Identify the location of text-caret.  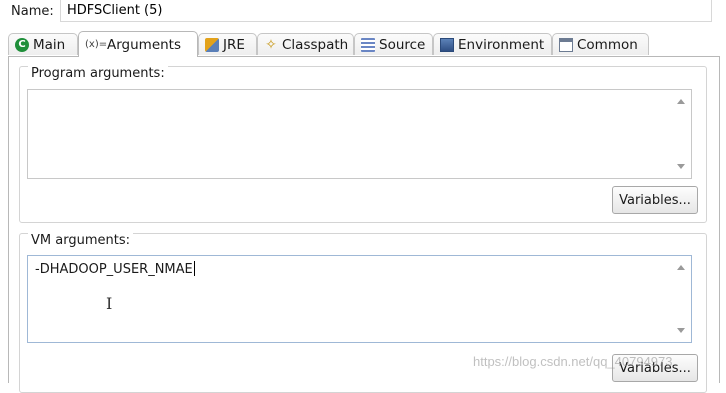
(194, 268).